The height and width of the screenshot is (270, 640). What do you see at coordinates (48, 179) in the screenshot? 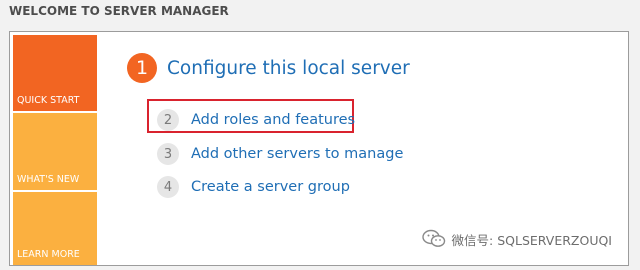
I see `sidebar-item-label: WHAT'S NEW` at bounding box center [48, 179].